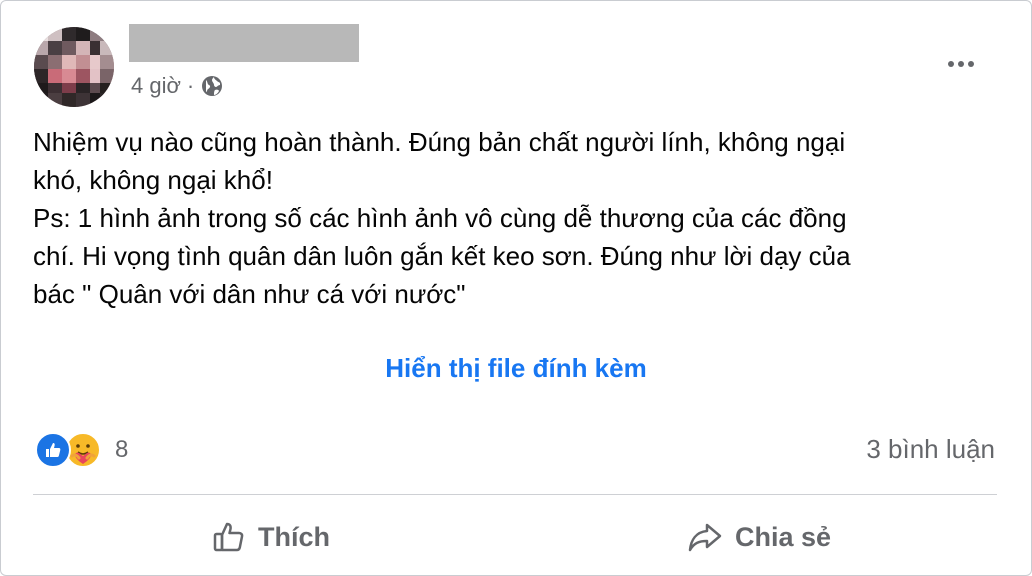 The width and height of the screenshot is (1032, 576). What do you see at coordinates (212, 86) in the screenshot?
I see `globe-icon` at bounding box center [212, 86].